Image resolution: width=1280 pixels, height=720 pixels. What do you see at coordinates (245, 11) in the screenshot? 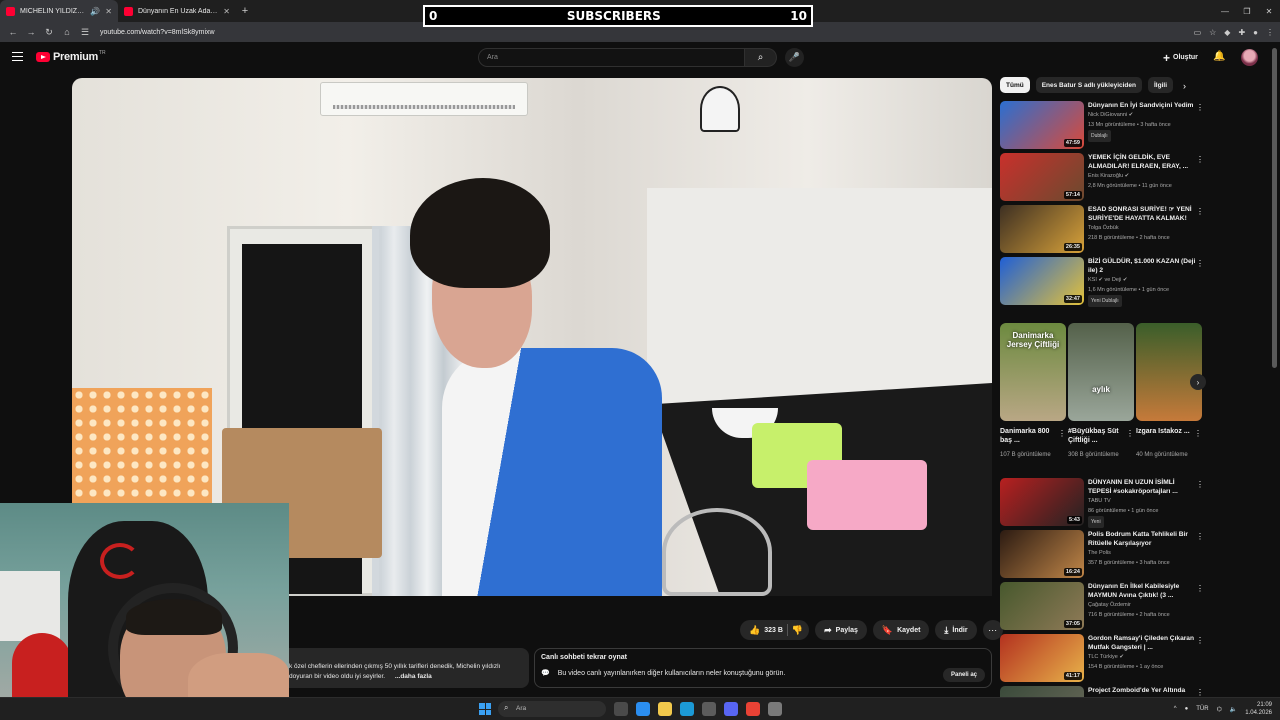
I see `new-tab-button: +` at bounding box center [245, 11].